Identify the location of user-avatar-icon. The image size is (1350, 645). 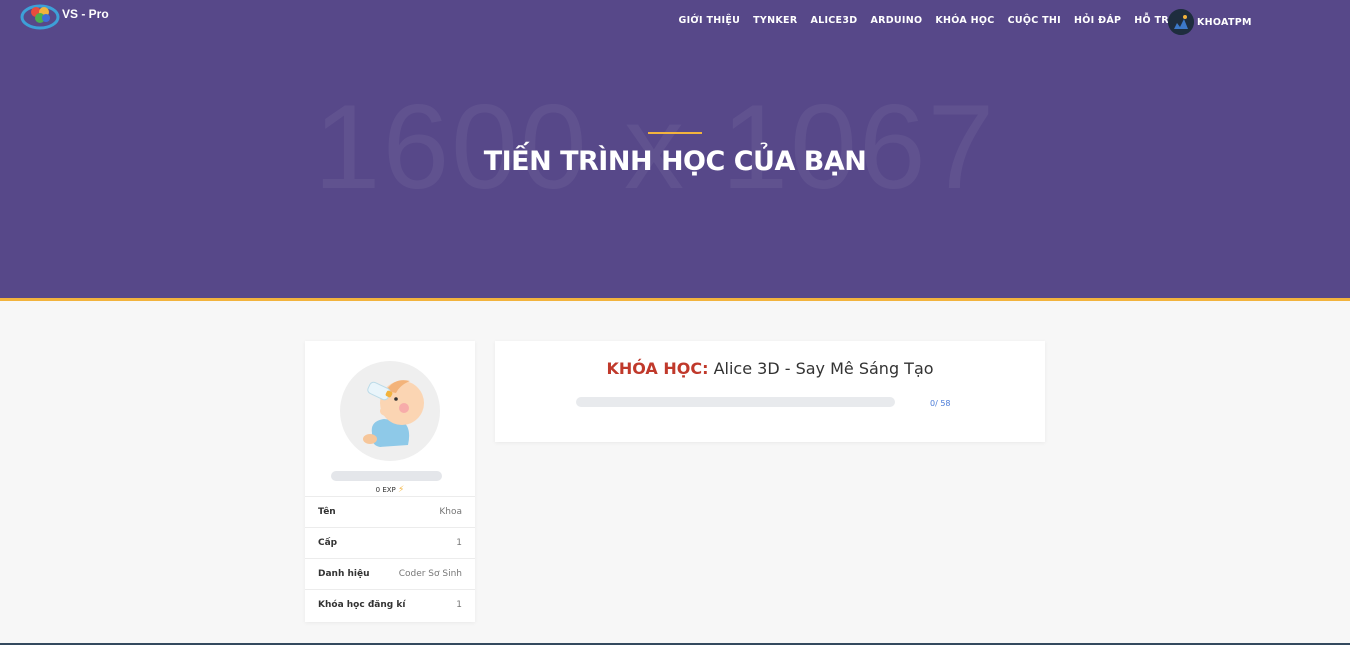
(1181, 22).